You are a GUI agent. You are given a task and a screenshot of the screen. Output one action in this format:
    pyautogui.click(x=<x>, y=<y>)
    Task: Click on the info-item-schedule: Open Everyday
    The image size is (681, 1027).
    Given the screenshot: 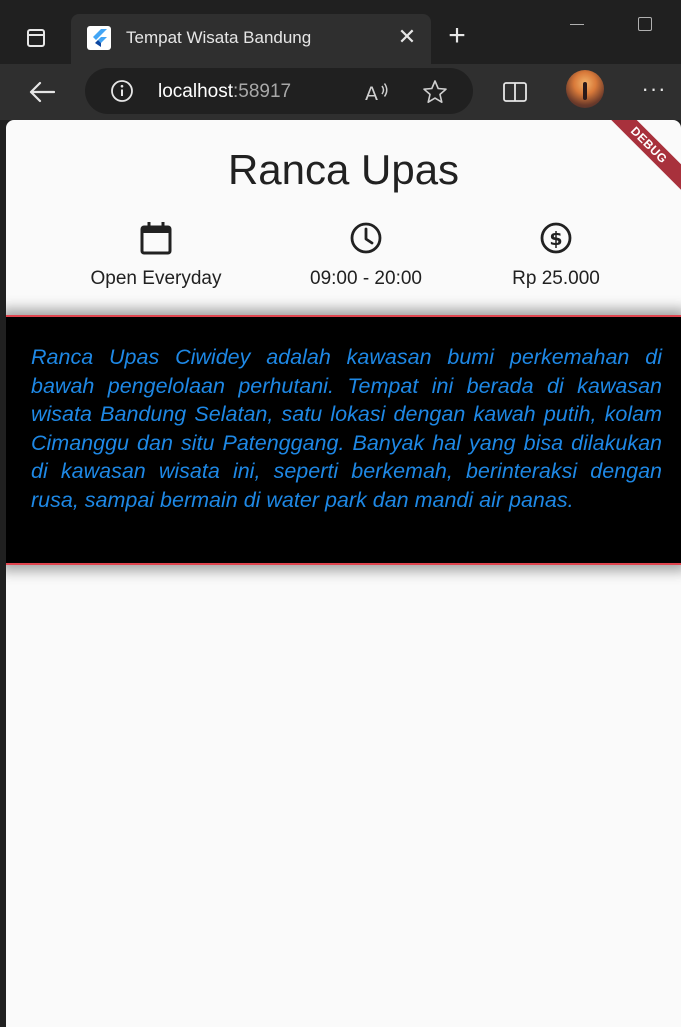 What is the action you would take?
    pyautogui.click(x=156, y=255)
    